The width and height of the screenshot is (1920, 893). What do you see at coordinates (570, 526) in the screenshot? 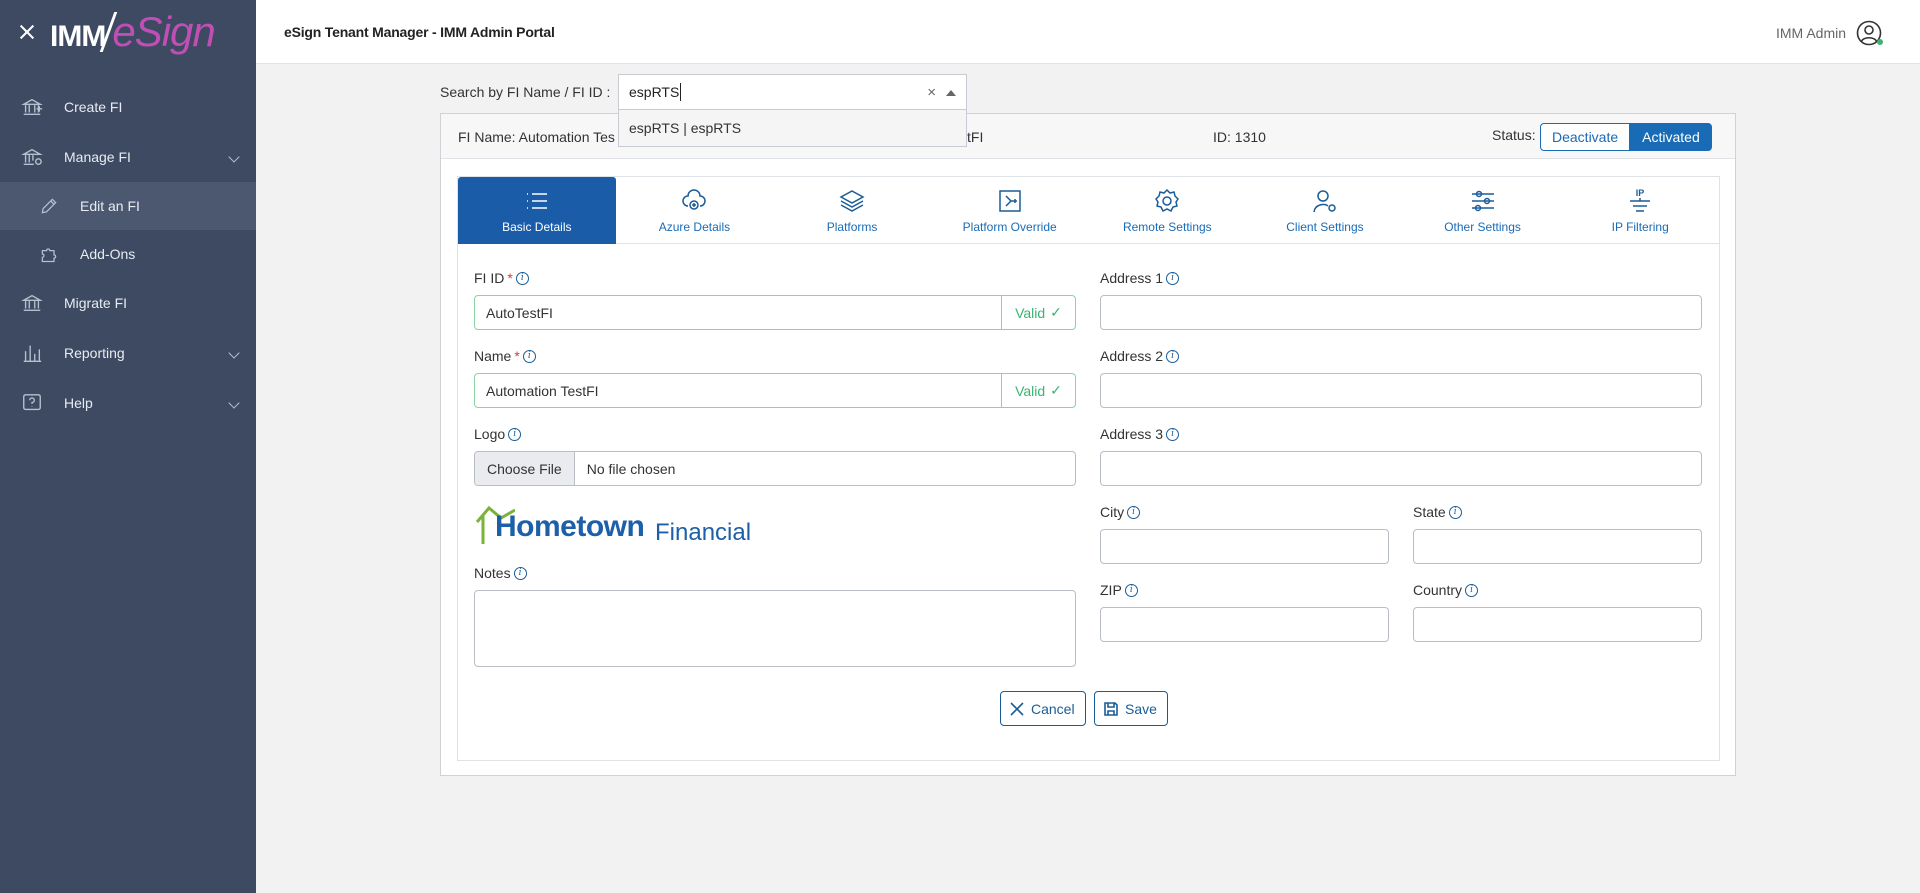
I see `logo-hometown-text: Hometown` at bounding box center [570, 526].